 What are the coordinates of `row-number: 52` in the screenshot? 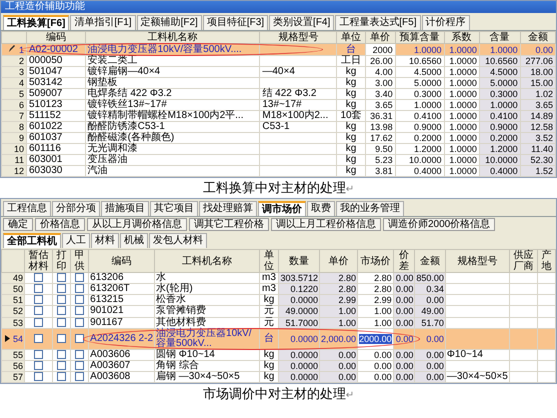 It's located at (13, 312).